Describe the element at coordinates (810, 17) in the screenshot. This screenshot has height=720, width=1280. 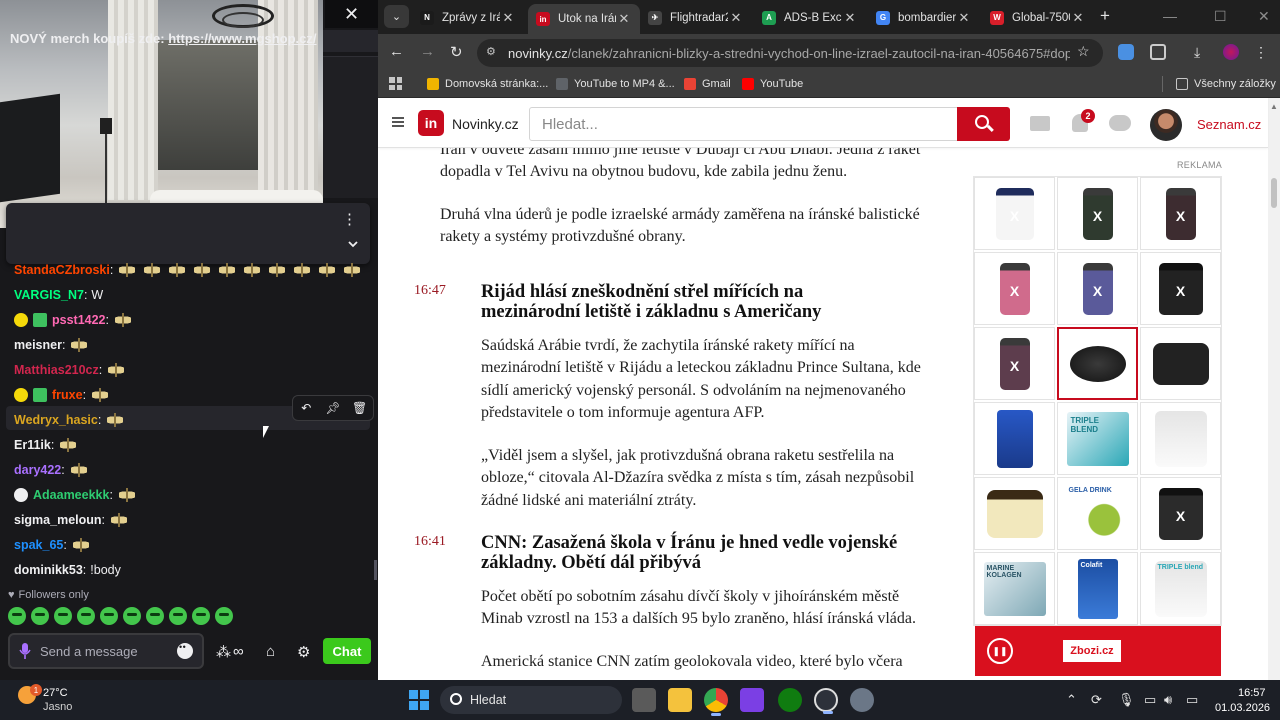
I see `tab: A ADS-B Exch ✕` at that location.